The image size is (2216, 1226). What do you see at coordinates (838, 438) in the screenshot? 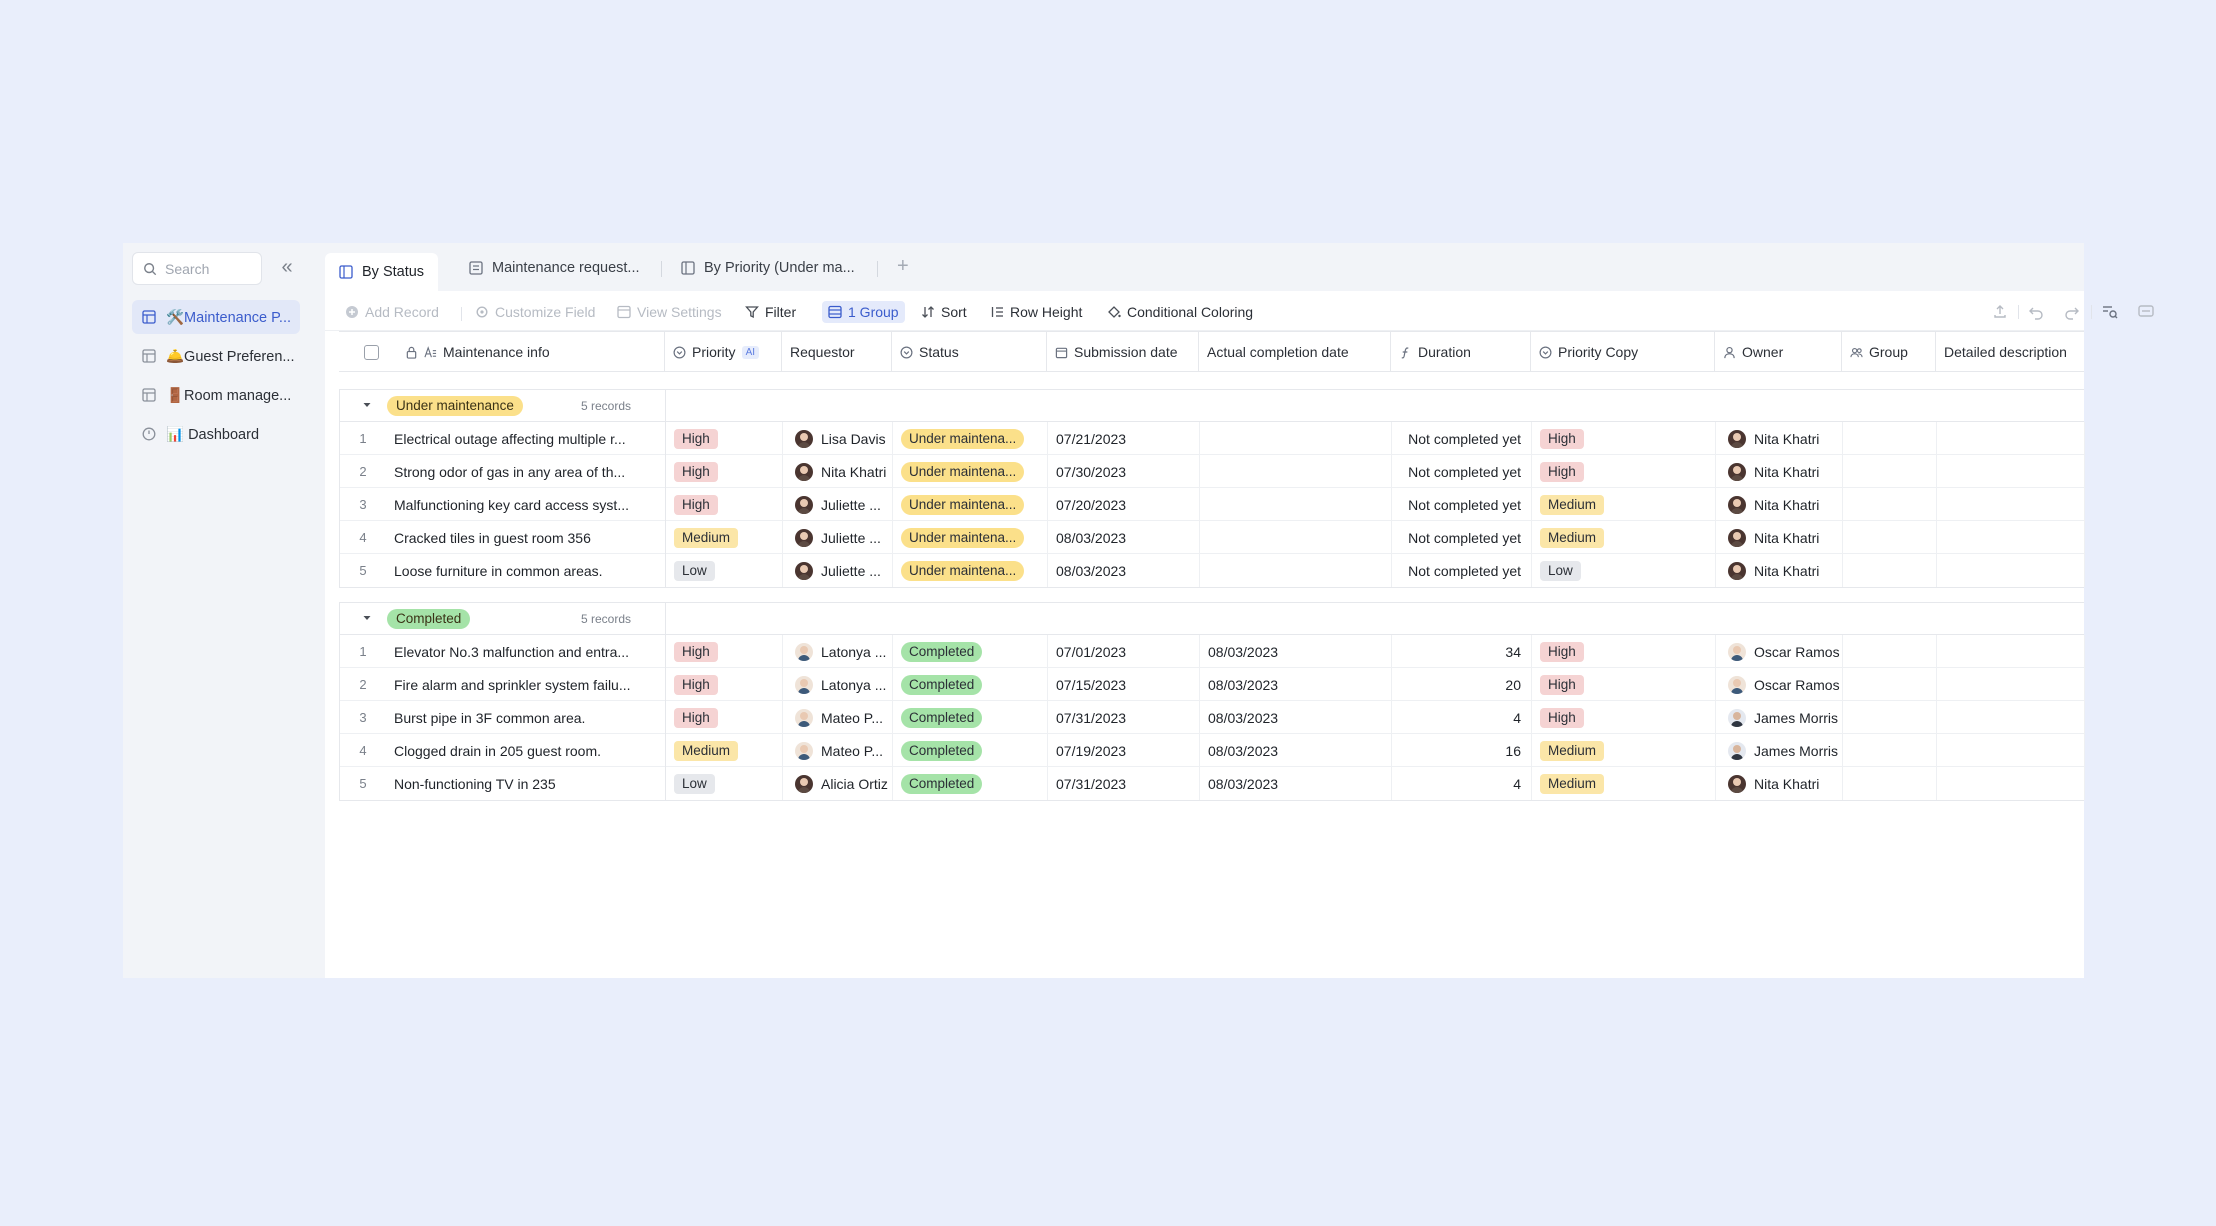
I see `cell-requestor: Lisa Davis` at bounding box center [838, 438].